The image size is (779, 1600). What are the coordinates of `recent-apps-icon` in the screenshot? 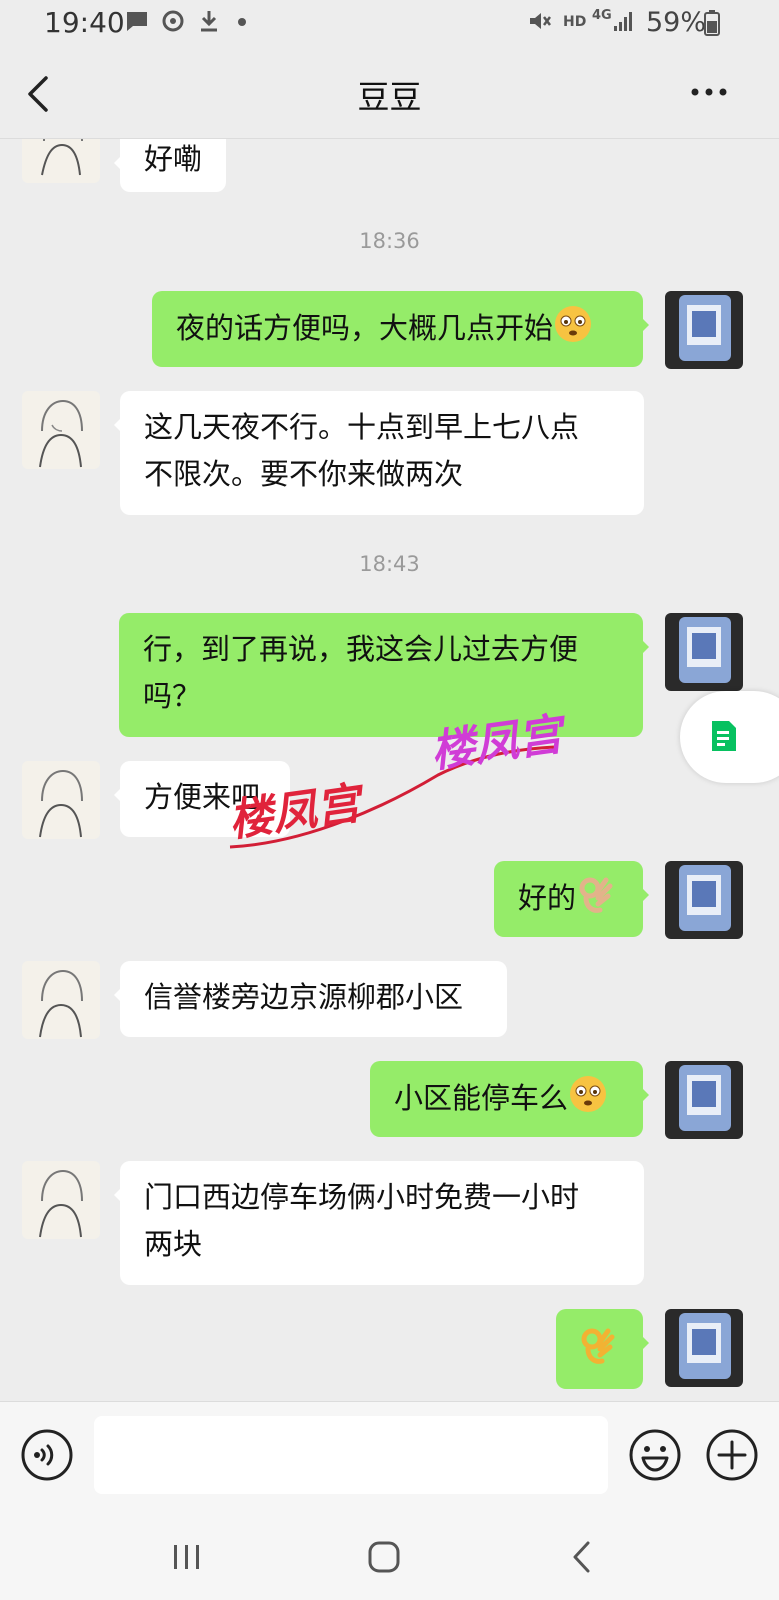 It's located at (187, 1557).